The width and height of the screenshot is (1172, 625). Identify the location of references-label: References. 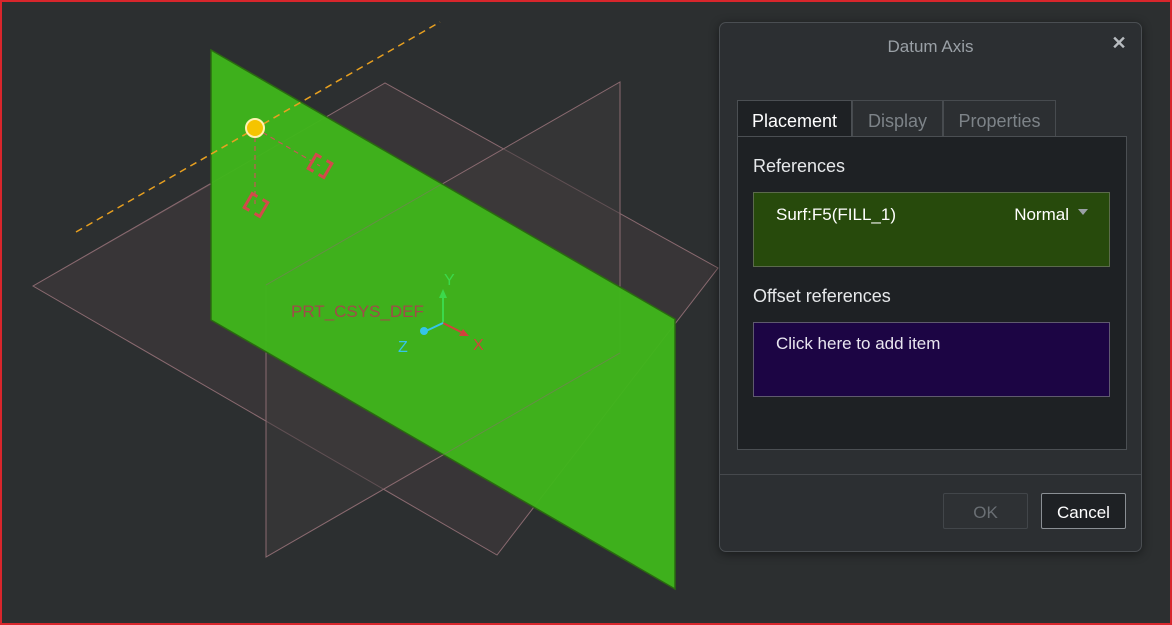
(799, 166).